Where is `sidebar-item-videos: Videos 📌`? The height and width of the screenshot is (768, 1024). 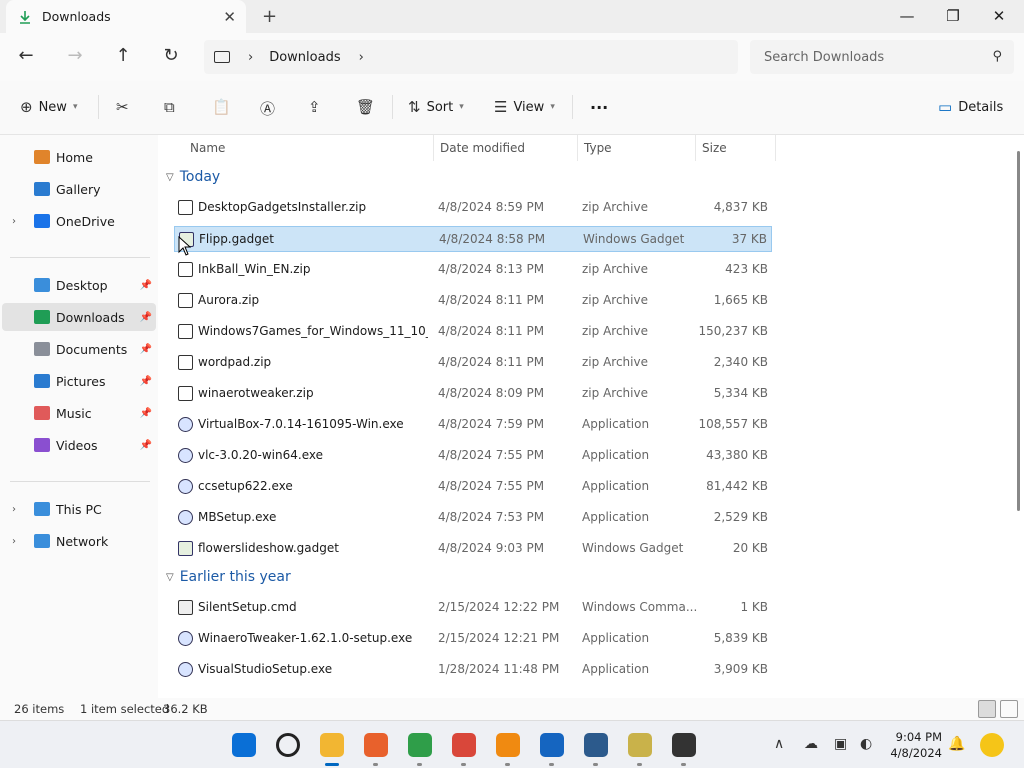
sidebar-item-videos: Videos 📌 is located at coordinates (79, 445).